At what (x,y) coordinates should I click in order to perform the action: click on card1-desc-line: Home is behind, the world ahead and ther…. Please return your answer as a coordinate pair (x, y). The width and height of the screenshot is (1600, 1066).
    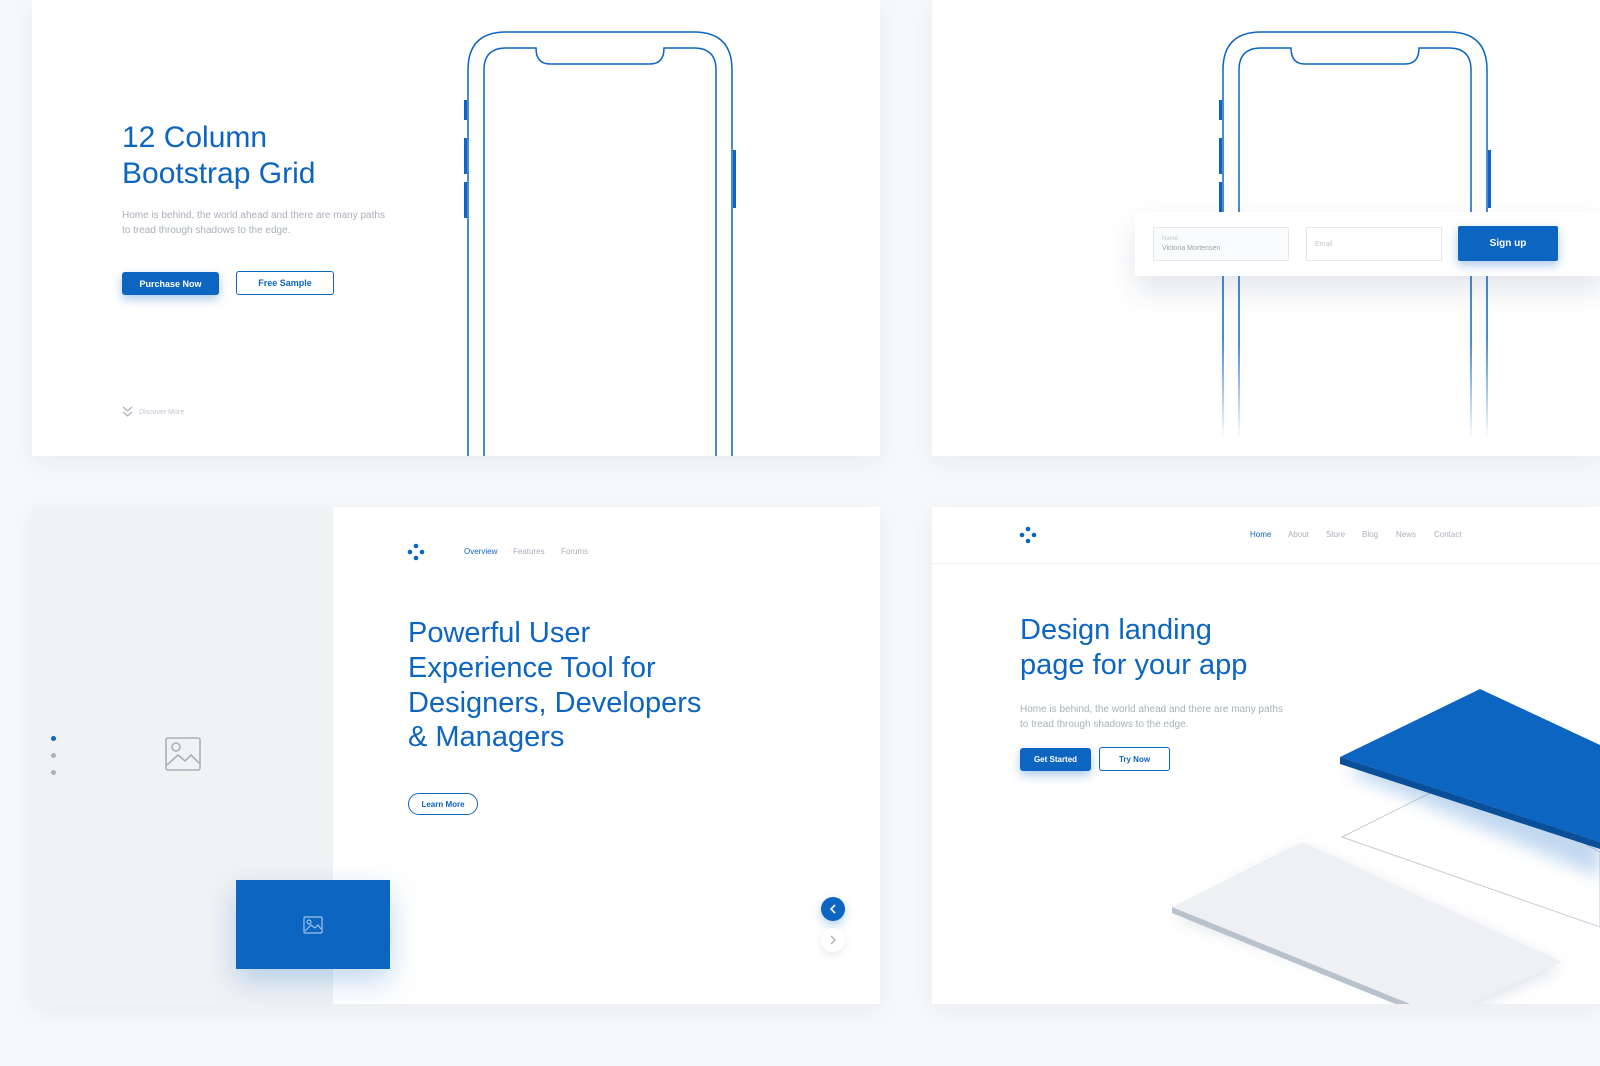
    Looking at the image, I should click on (253, 215).